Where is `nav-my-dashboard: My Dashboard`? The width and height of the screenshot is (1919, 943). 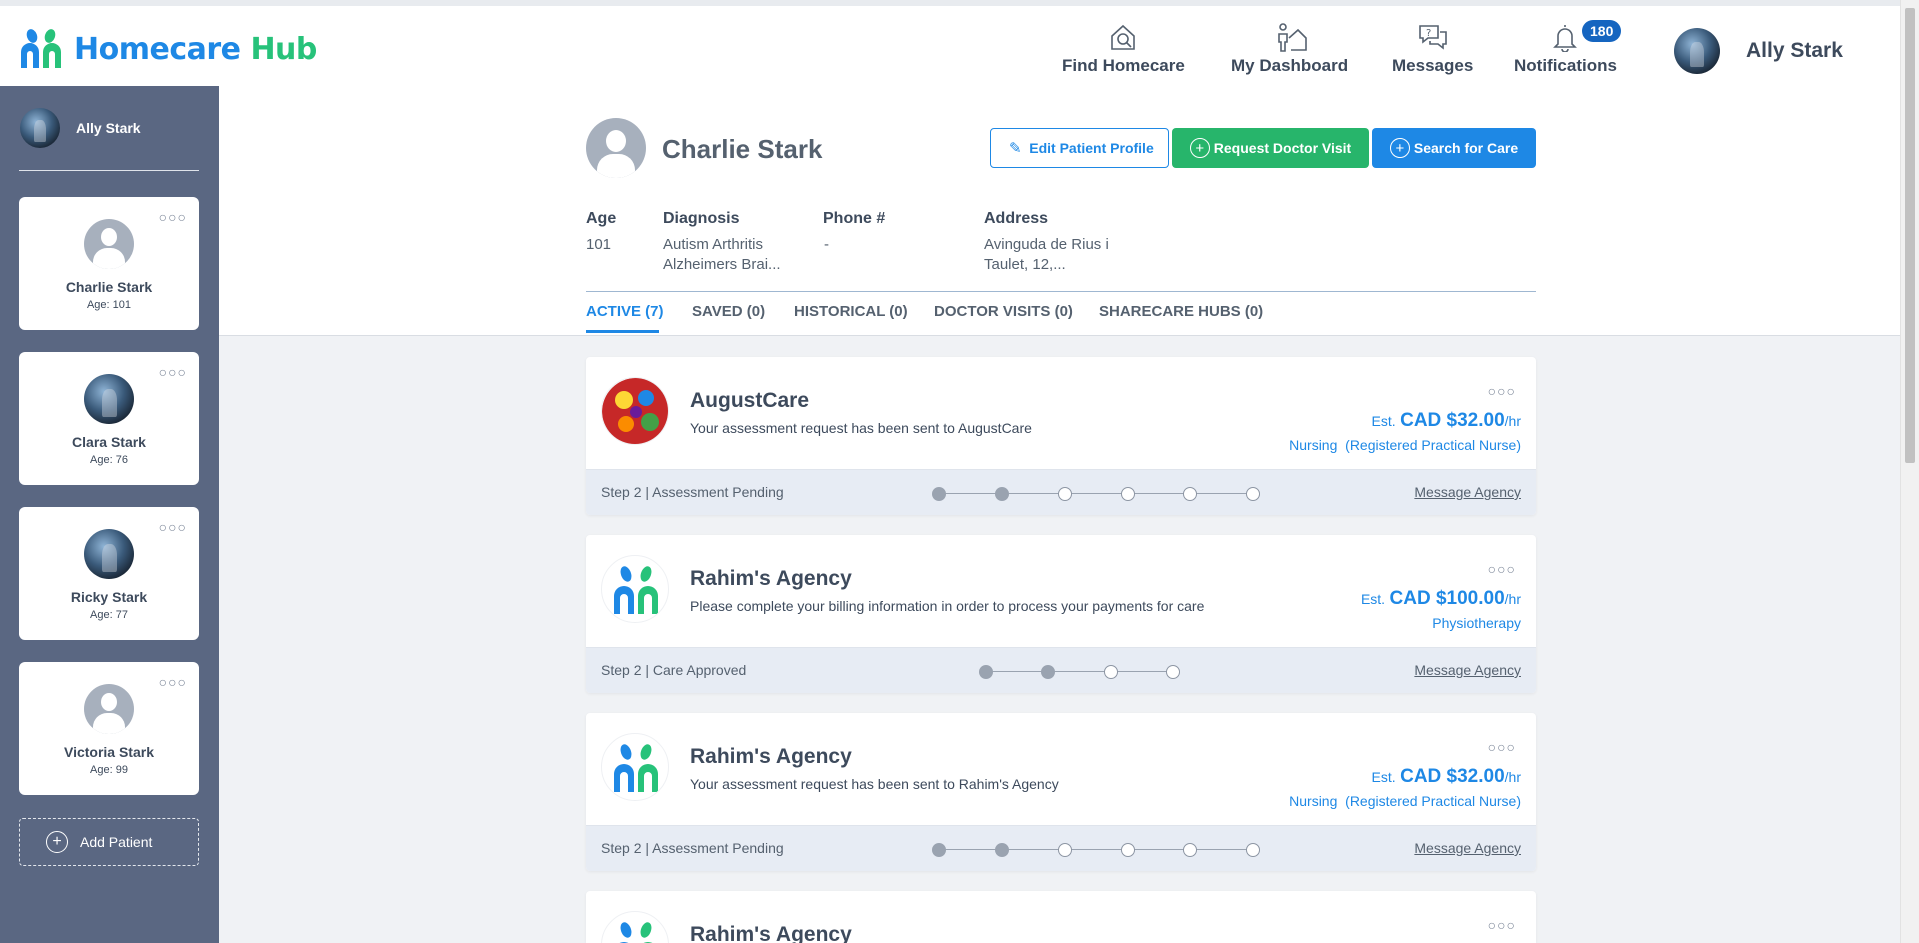 nav-my-dashboard: My Dashboard is located at coordinates (1289, 48).